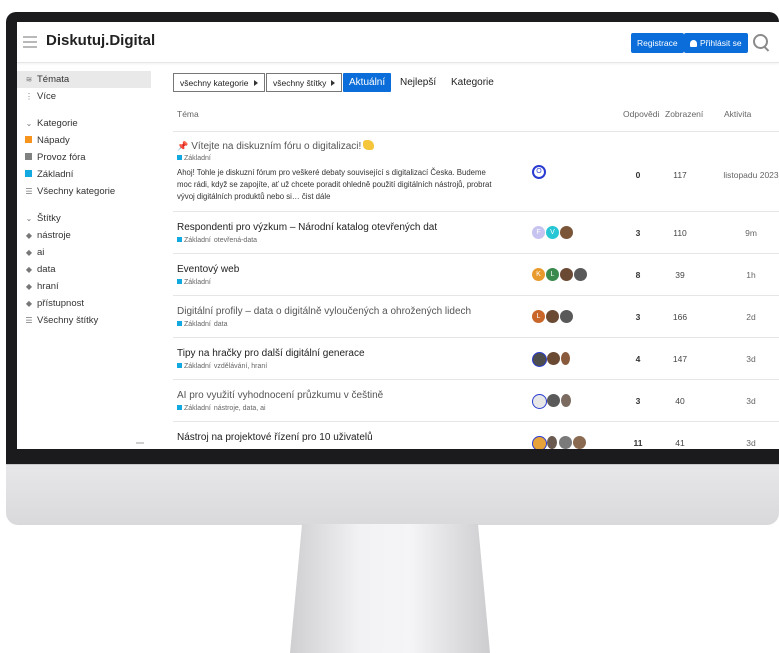  What do you see at coordinates (745, 175) in the screenshot?
I see `activity-time: listopadu 2023` at bounding box center [745, 175].